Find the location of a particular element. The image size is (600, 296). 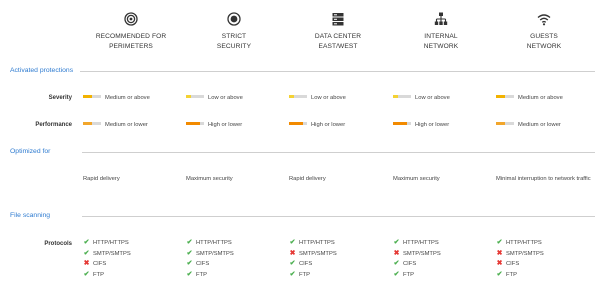

section-title: File scanning is located at coordinates (30, 215).